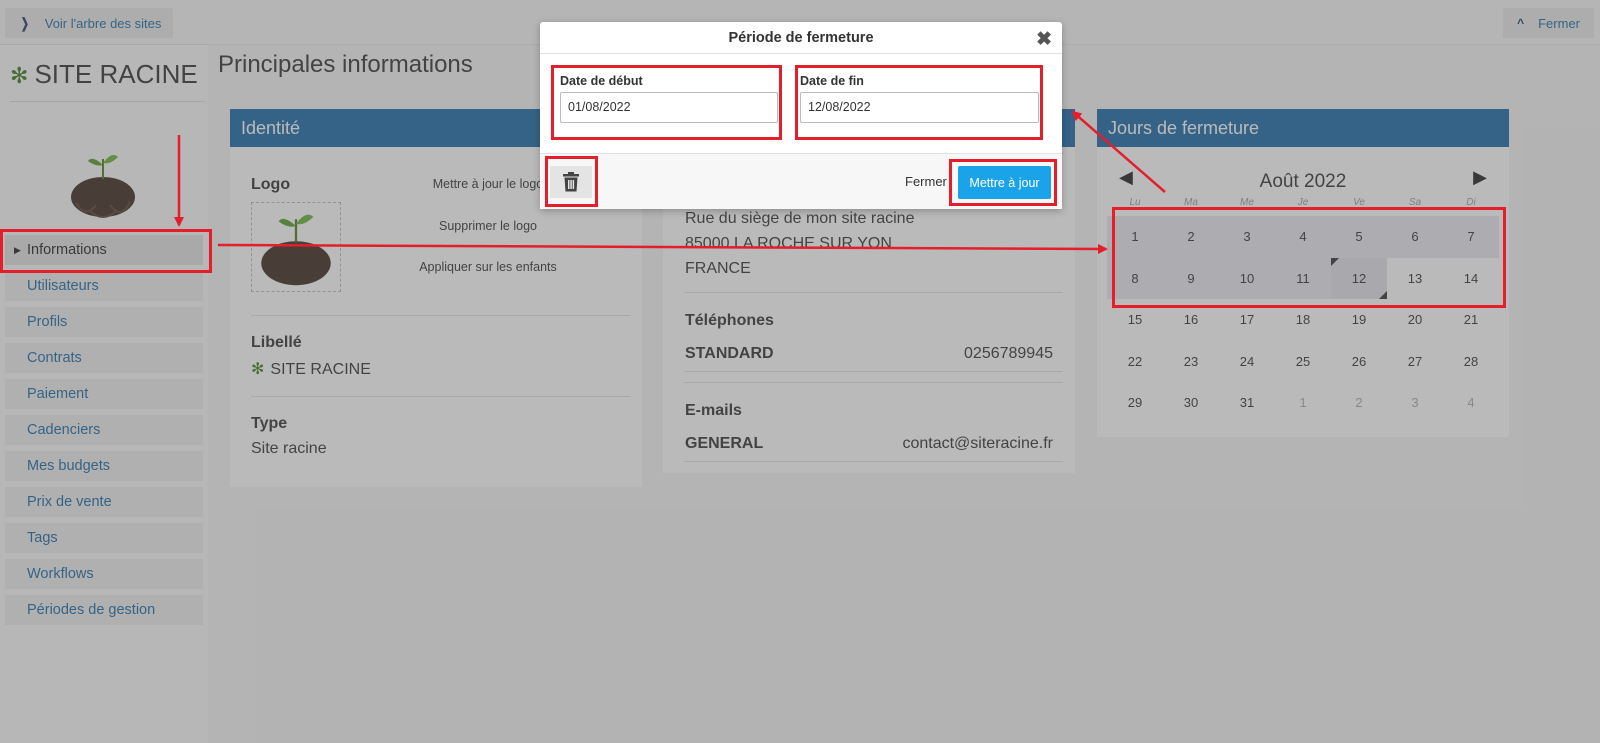  What do you see at coordinates (106, 251) in the screenshot?
I see `highlight-informations` at bounding box center [106, 251].